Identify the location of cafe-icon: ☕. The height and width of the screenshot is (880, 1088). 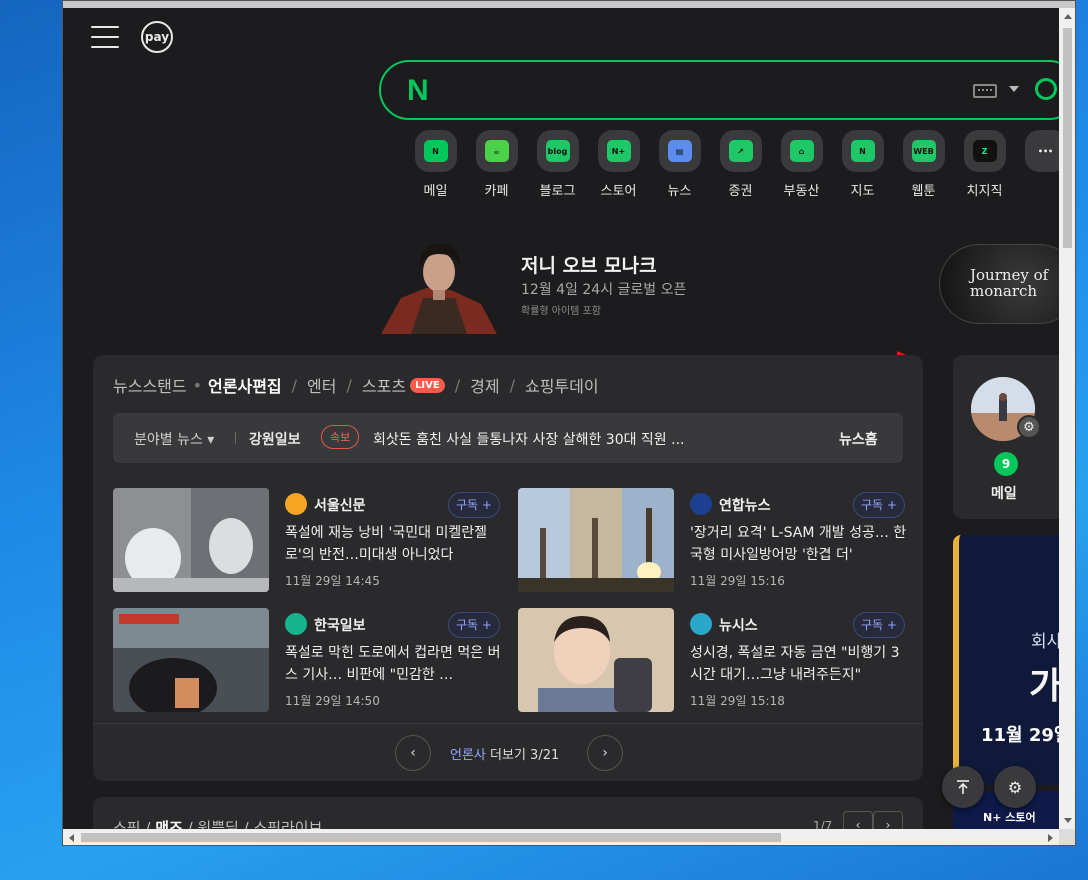
(496, 151).